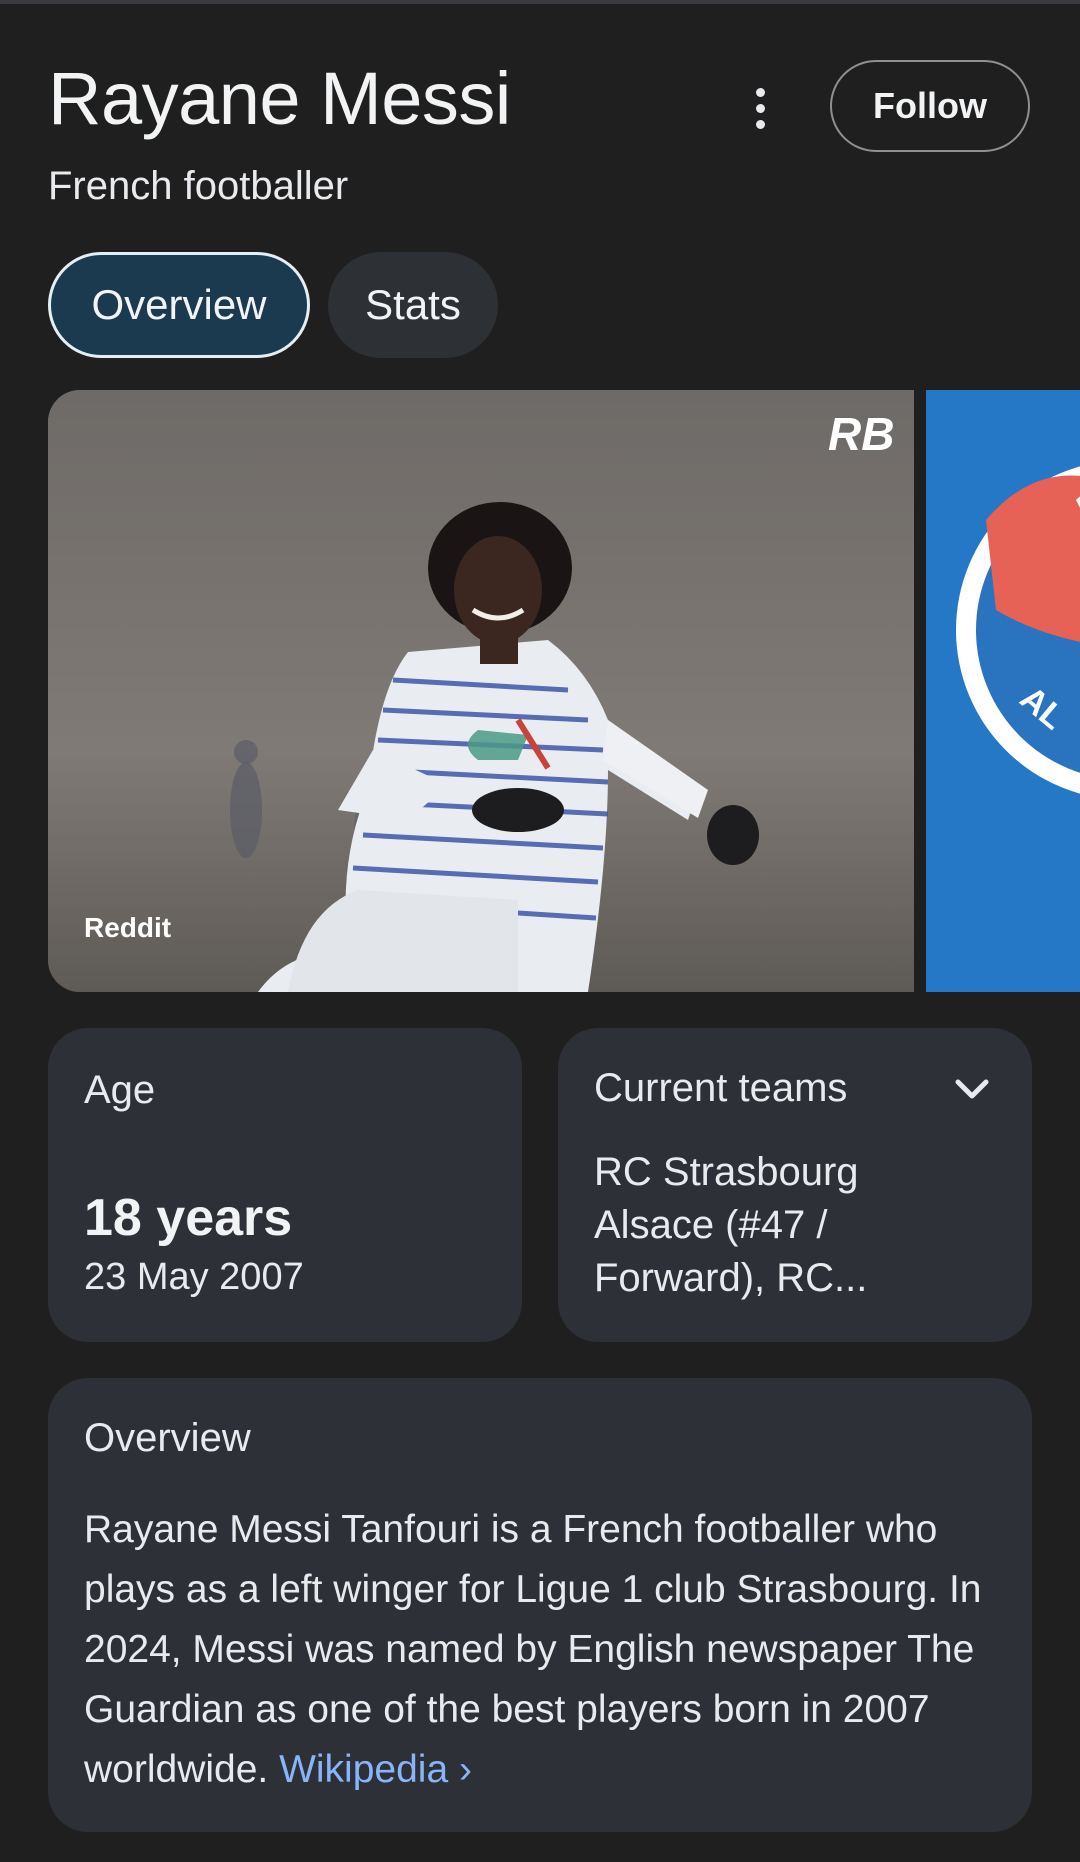 The width and height of the screenshot is (1080, 1862). Describe the element at coordinates (120, 1090) in the screenshot. I see `age-label: Age` at that location.